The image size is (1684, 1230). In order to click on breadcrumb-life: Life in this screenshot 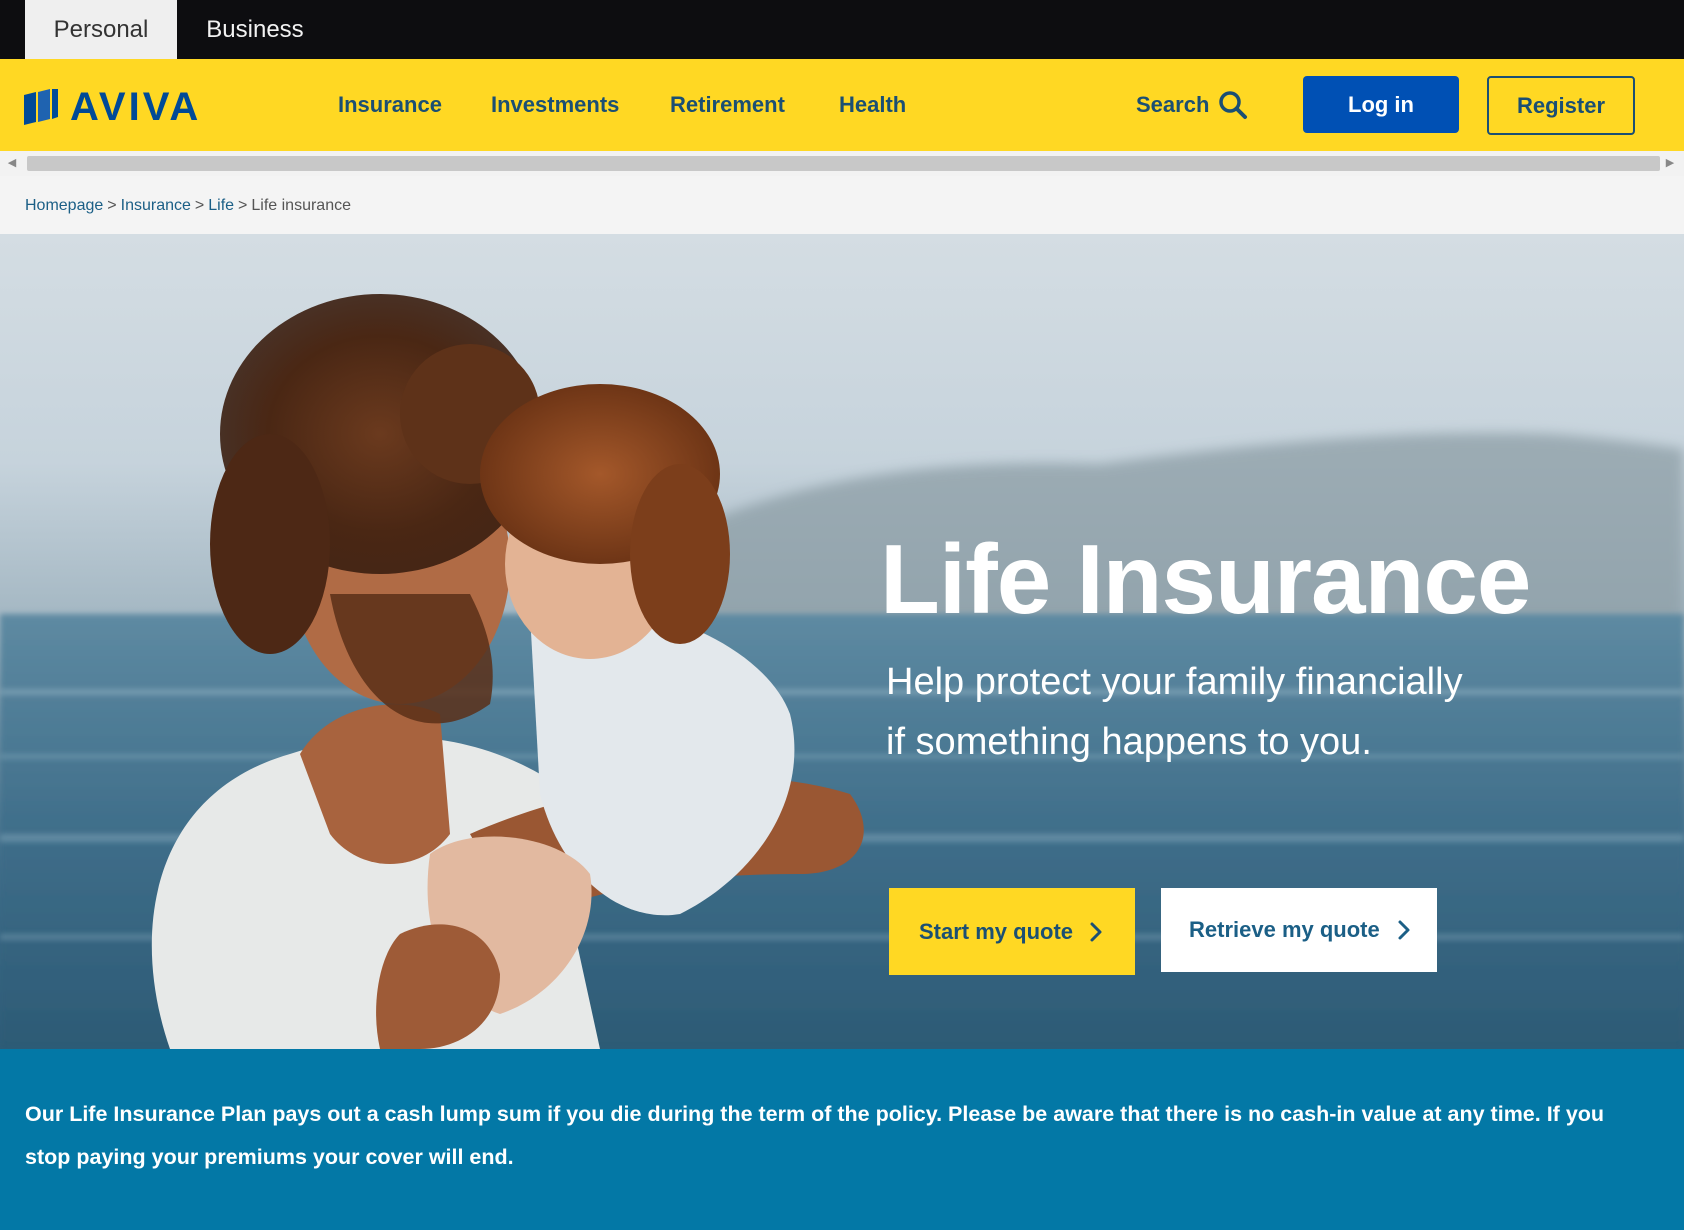, I will do `click(221, 205)`.